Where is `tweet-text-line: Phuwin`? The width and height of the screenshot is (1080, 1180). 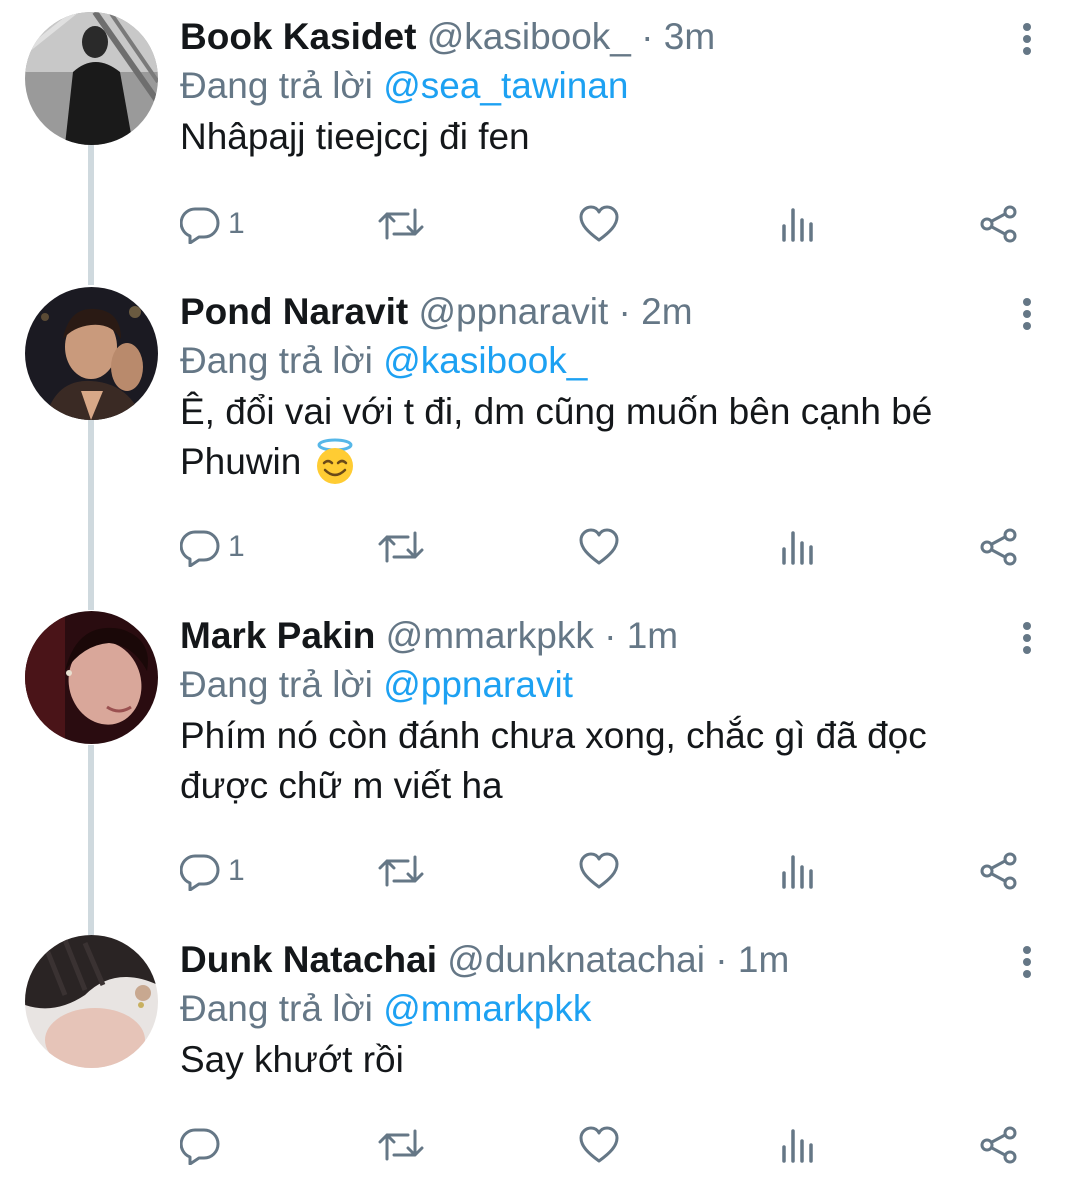
tweet-text-line: Phuwin is located at coordinates (241, 461).